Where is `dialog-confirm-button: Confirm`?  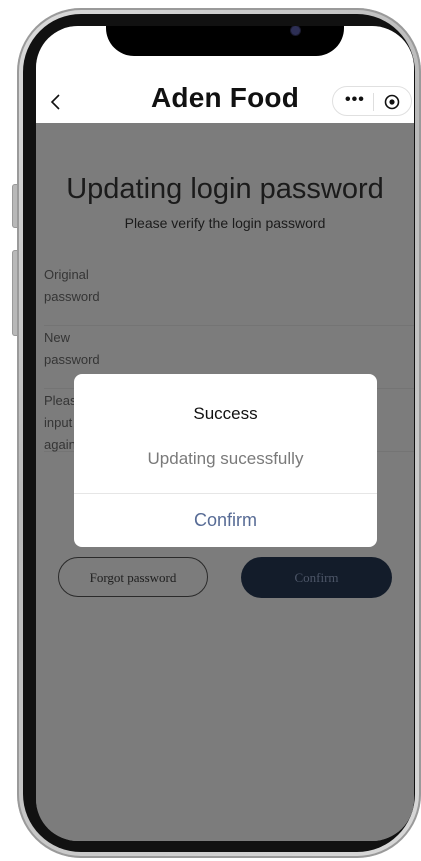
dialog-confirm-button: Confirm is located at coordinates (225, 520).